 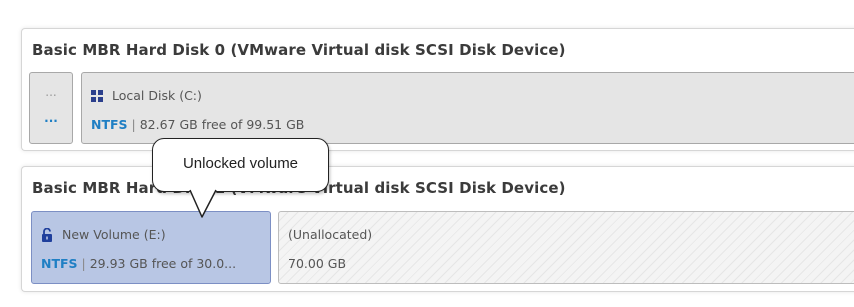 I want to click on unlocked-lock-icon, so click(x=47, y=234).